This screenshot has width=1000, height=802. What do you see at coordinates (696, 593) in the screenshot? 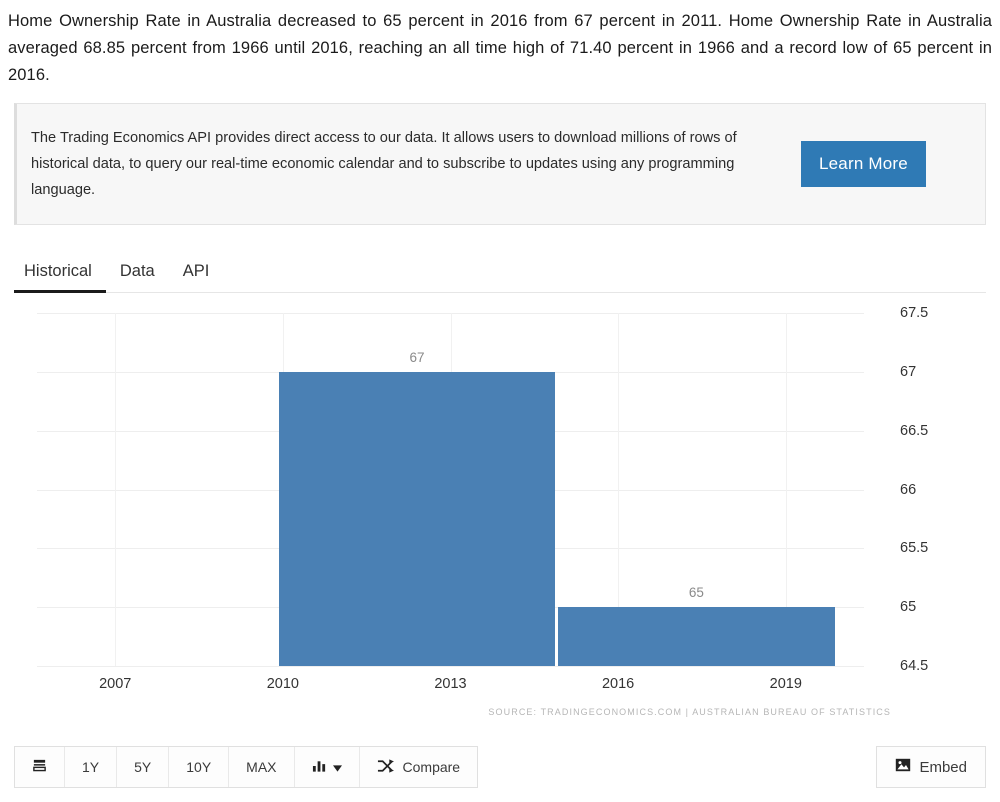
I see `chart-bar-value-label: 65` at bounding box center [696, 593].